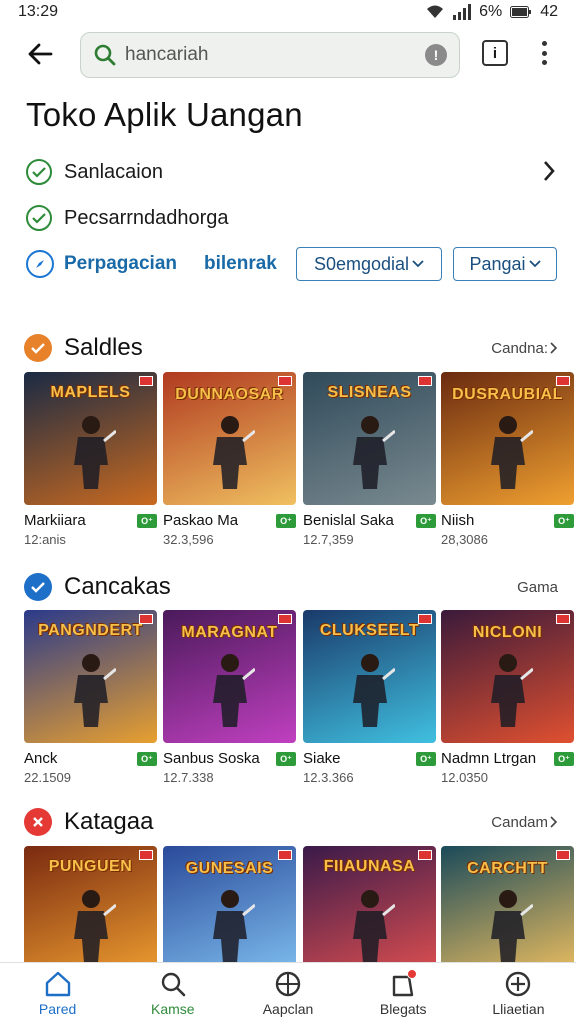 The height and width of the screenshot is (1024, 576). Describe the element at coordinates (38, 822) in the screenshot. I see `close-x-icon` at that location.